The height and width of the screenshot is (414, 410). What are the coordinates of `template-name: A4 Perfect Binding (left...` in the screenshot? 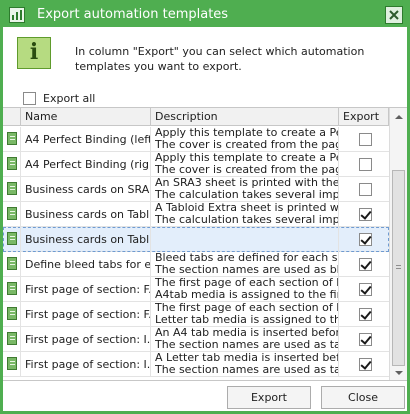 It's located at (86, 139).